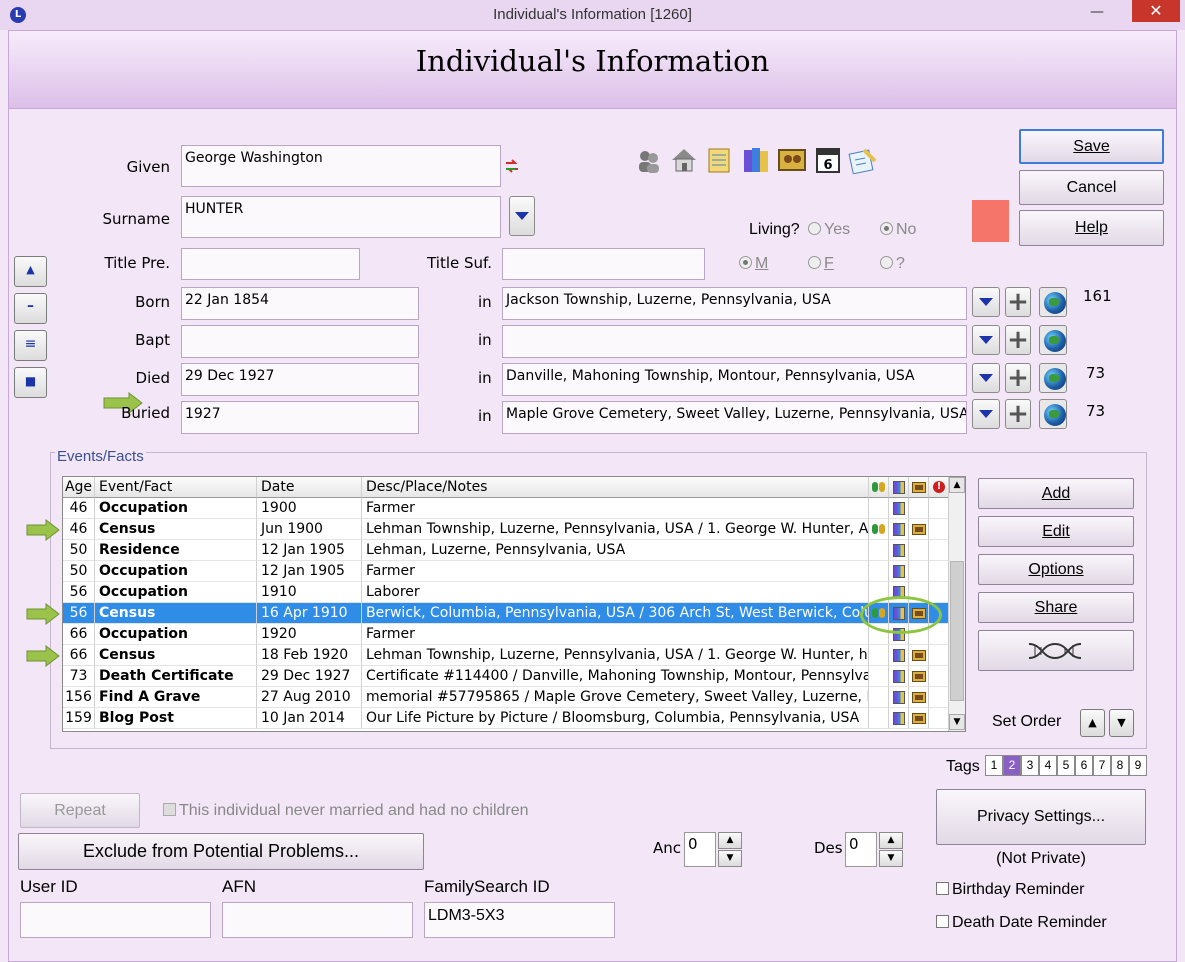 This screenshot has width=1185, height=962. Describe the element at coordinates (1053, 378) in the screenshot. I see `died-globe-icon` at that location.